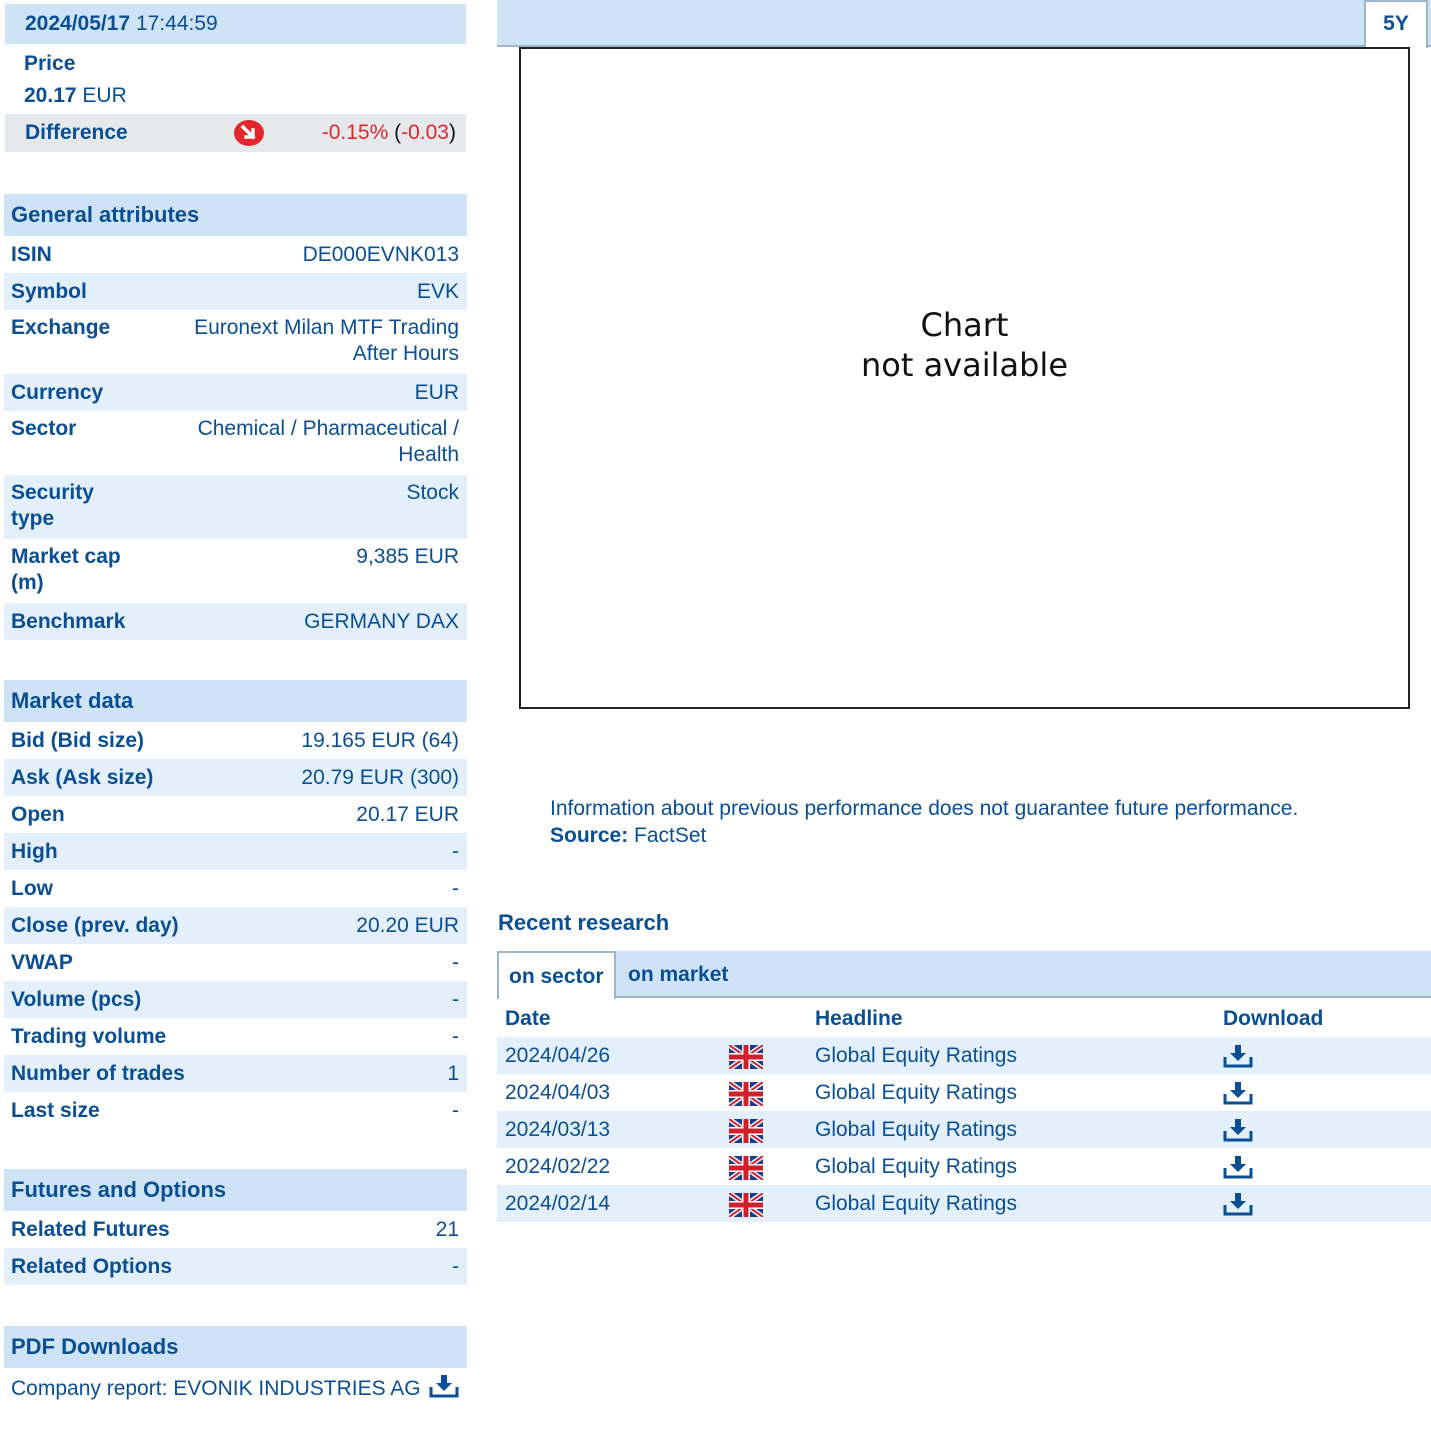 The image size is (1431, 1430). Describe the element at coordinates (425, 132) in the screenshot. I see `difference-abs: -0.03` at that location.